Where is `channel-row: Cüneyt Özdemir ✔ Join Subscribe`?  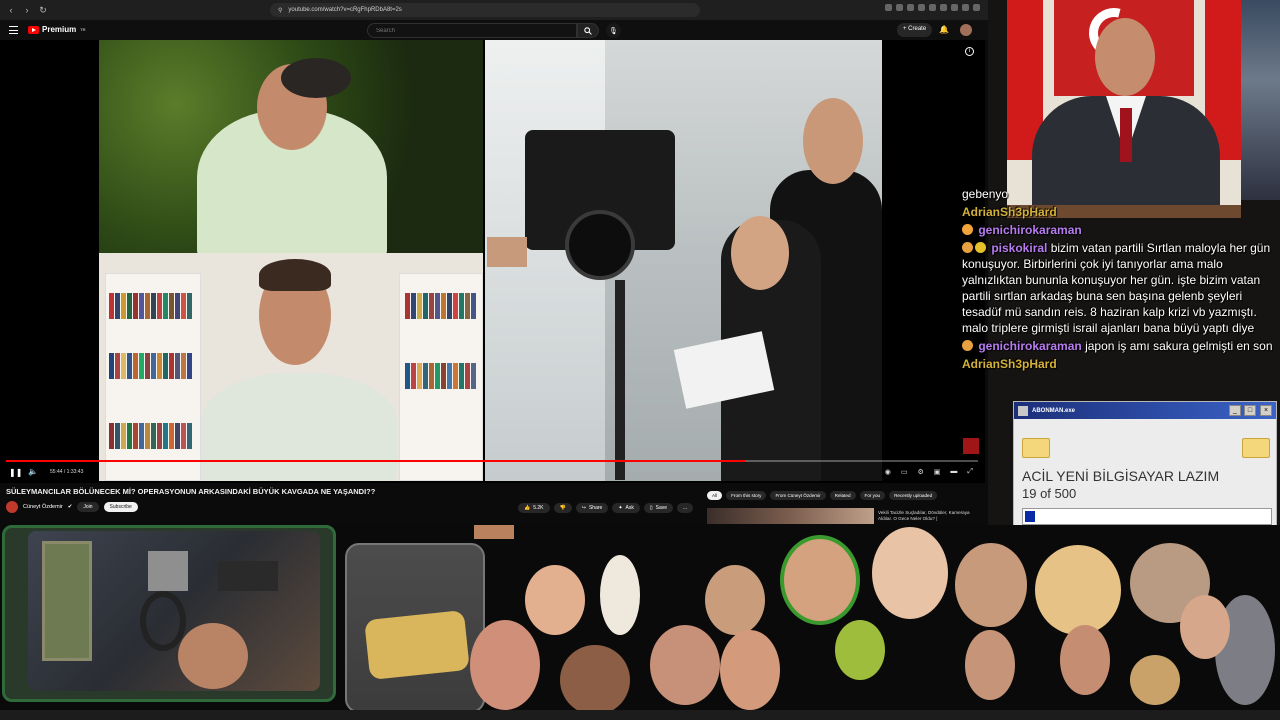 channel-row: Cüneyt Özdemir ✔ Join Subscribe is located at coordinates (72, 507).